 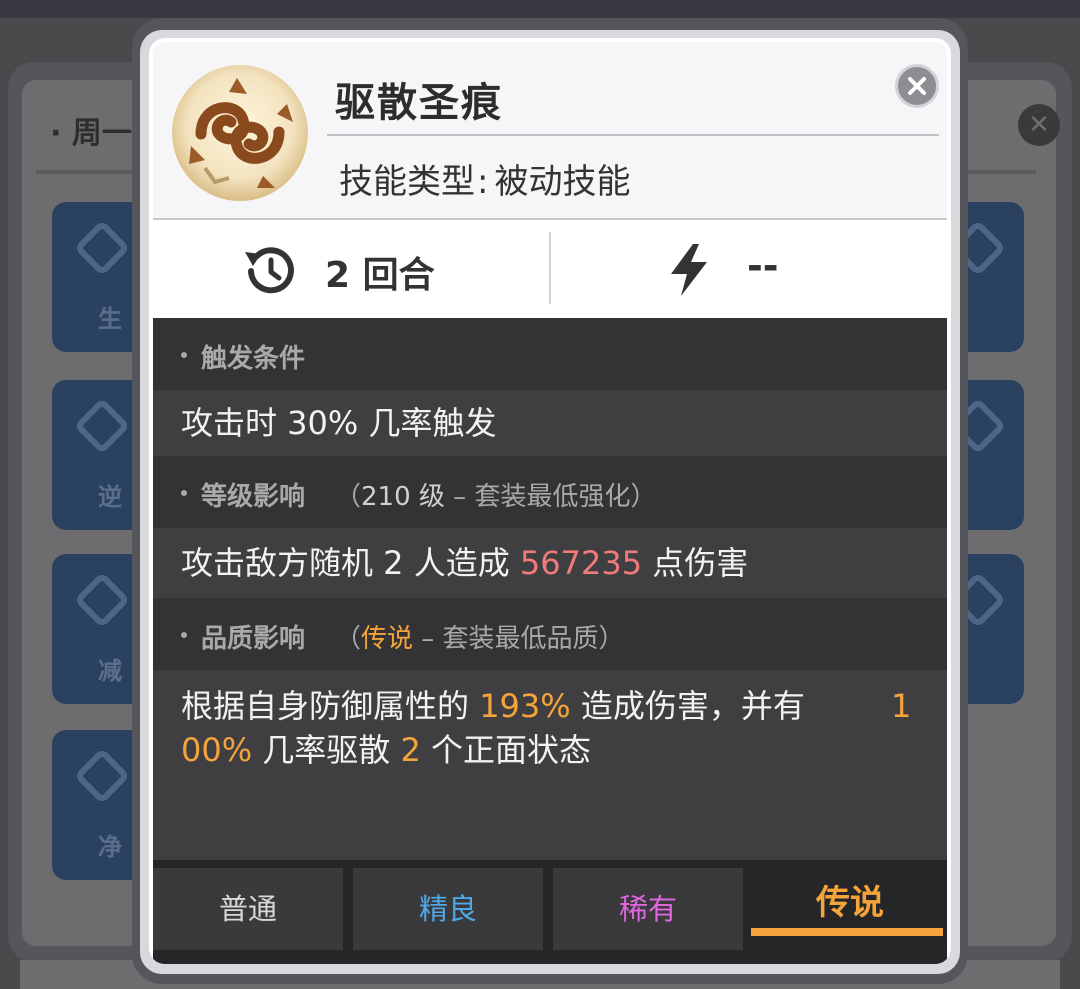 I want to click on holy-scroll-swirl-icon, so click(x=240, y=133).